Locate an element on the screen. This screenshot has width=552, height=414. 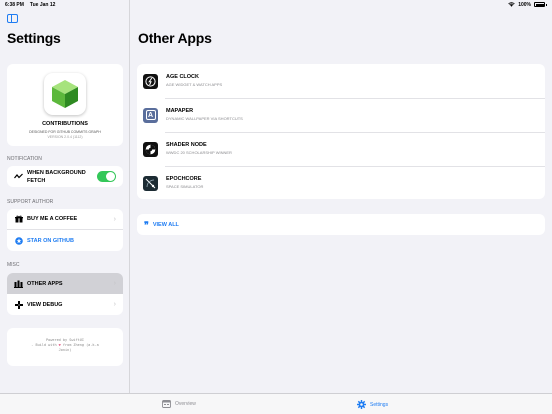
credits-author-text: from Zheng (a.k.a is located at coordinates (80, 344).